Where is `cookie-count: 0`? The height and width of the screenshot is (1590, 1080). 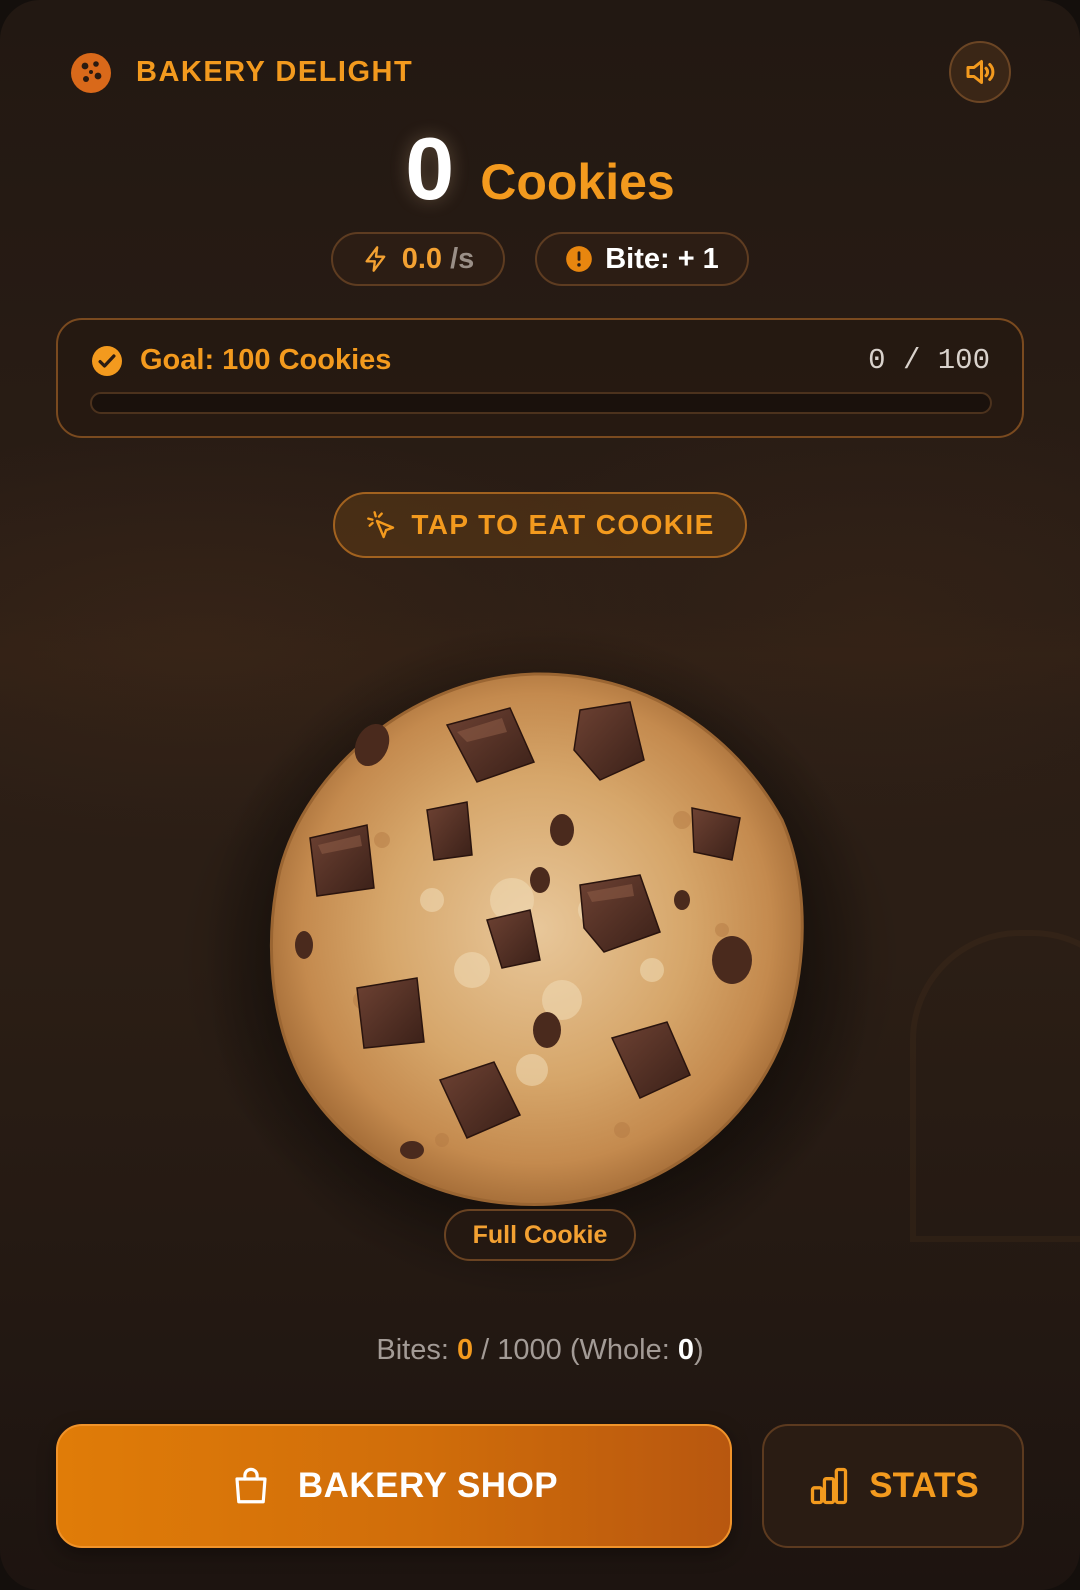
cookie-count: 0 is located at coordinates (430, 168).